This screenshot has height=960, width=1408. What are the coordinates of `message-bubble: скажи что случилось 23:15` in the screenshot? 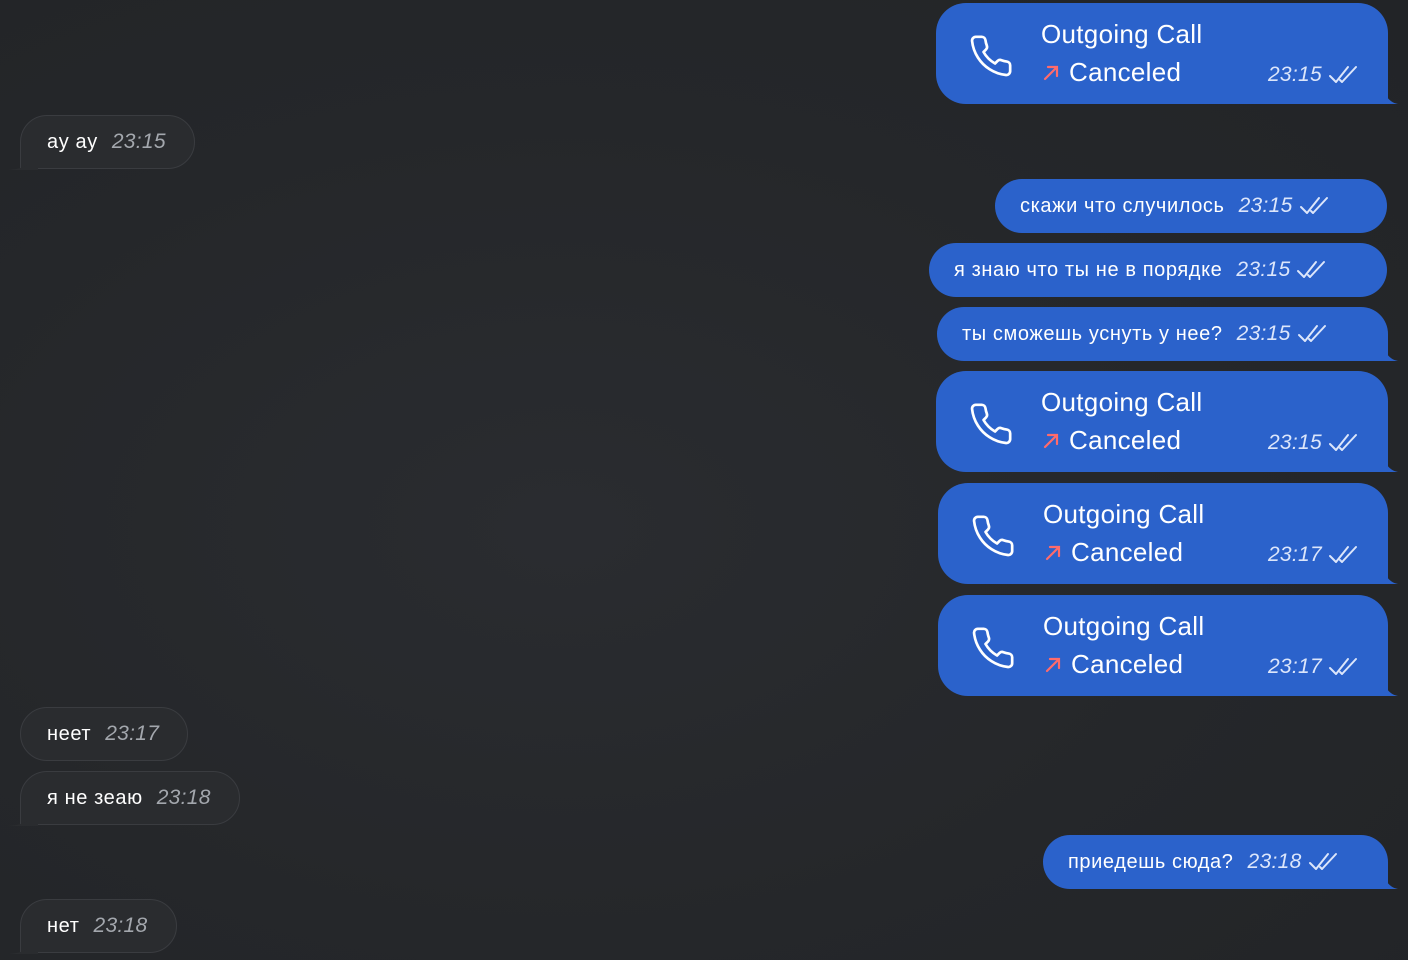 It's located at (1191, 206).